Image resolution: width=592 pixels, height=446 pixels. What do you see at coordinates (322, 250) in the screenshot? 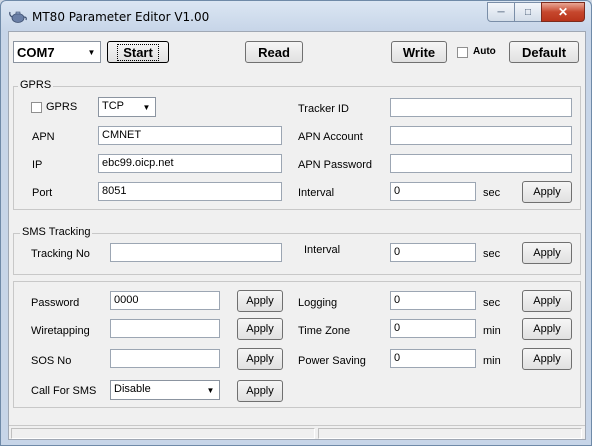
I see `sms-interval-label: Interval` at bounding box center [322, 250].